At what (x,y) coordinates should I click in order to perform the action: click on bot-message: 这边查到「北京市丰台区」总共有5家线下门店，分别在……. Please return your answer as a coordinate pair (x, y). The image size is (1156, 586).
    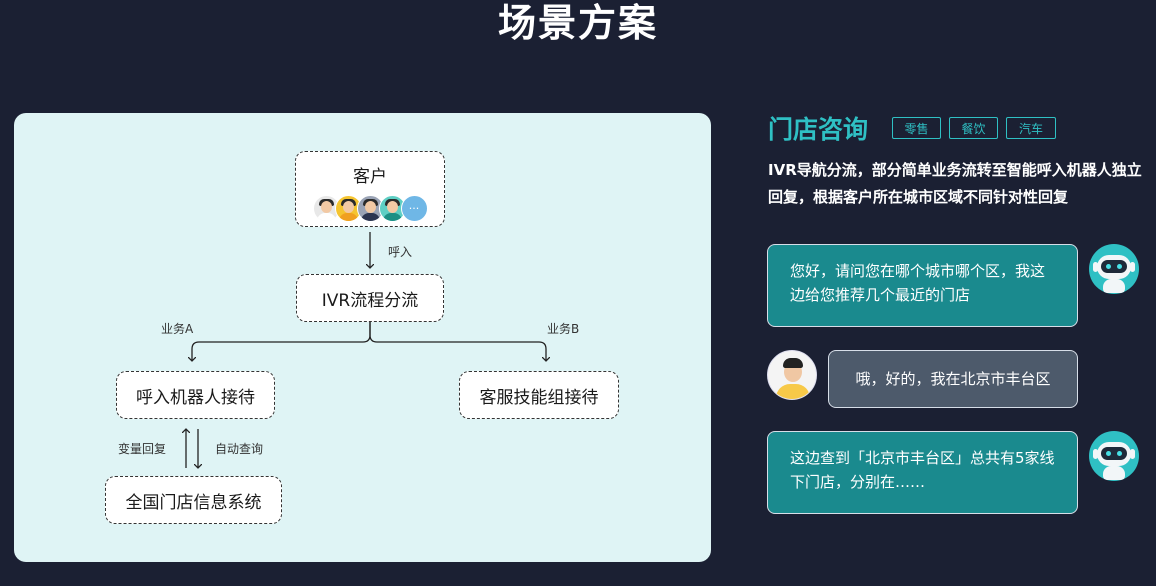
    Looking at the image, I should click on (922, 472).